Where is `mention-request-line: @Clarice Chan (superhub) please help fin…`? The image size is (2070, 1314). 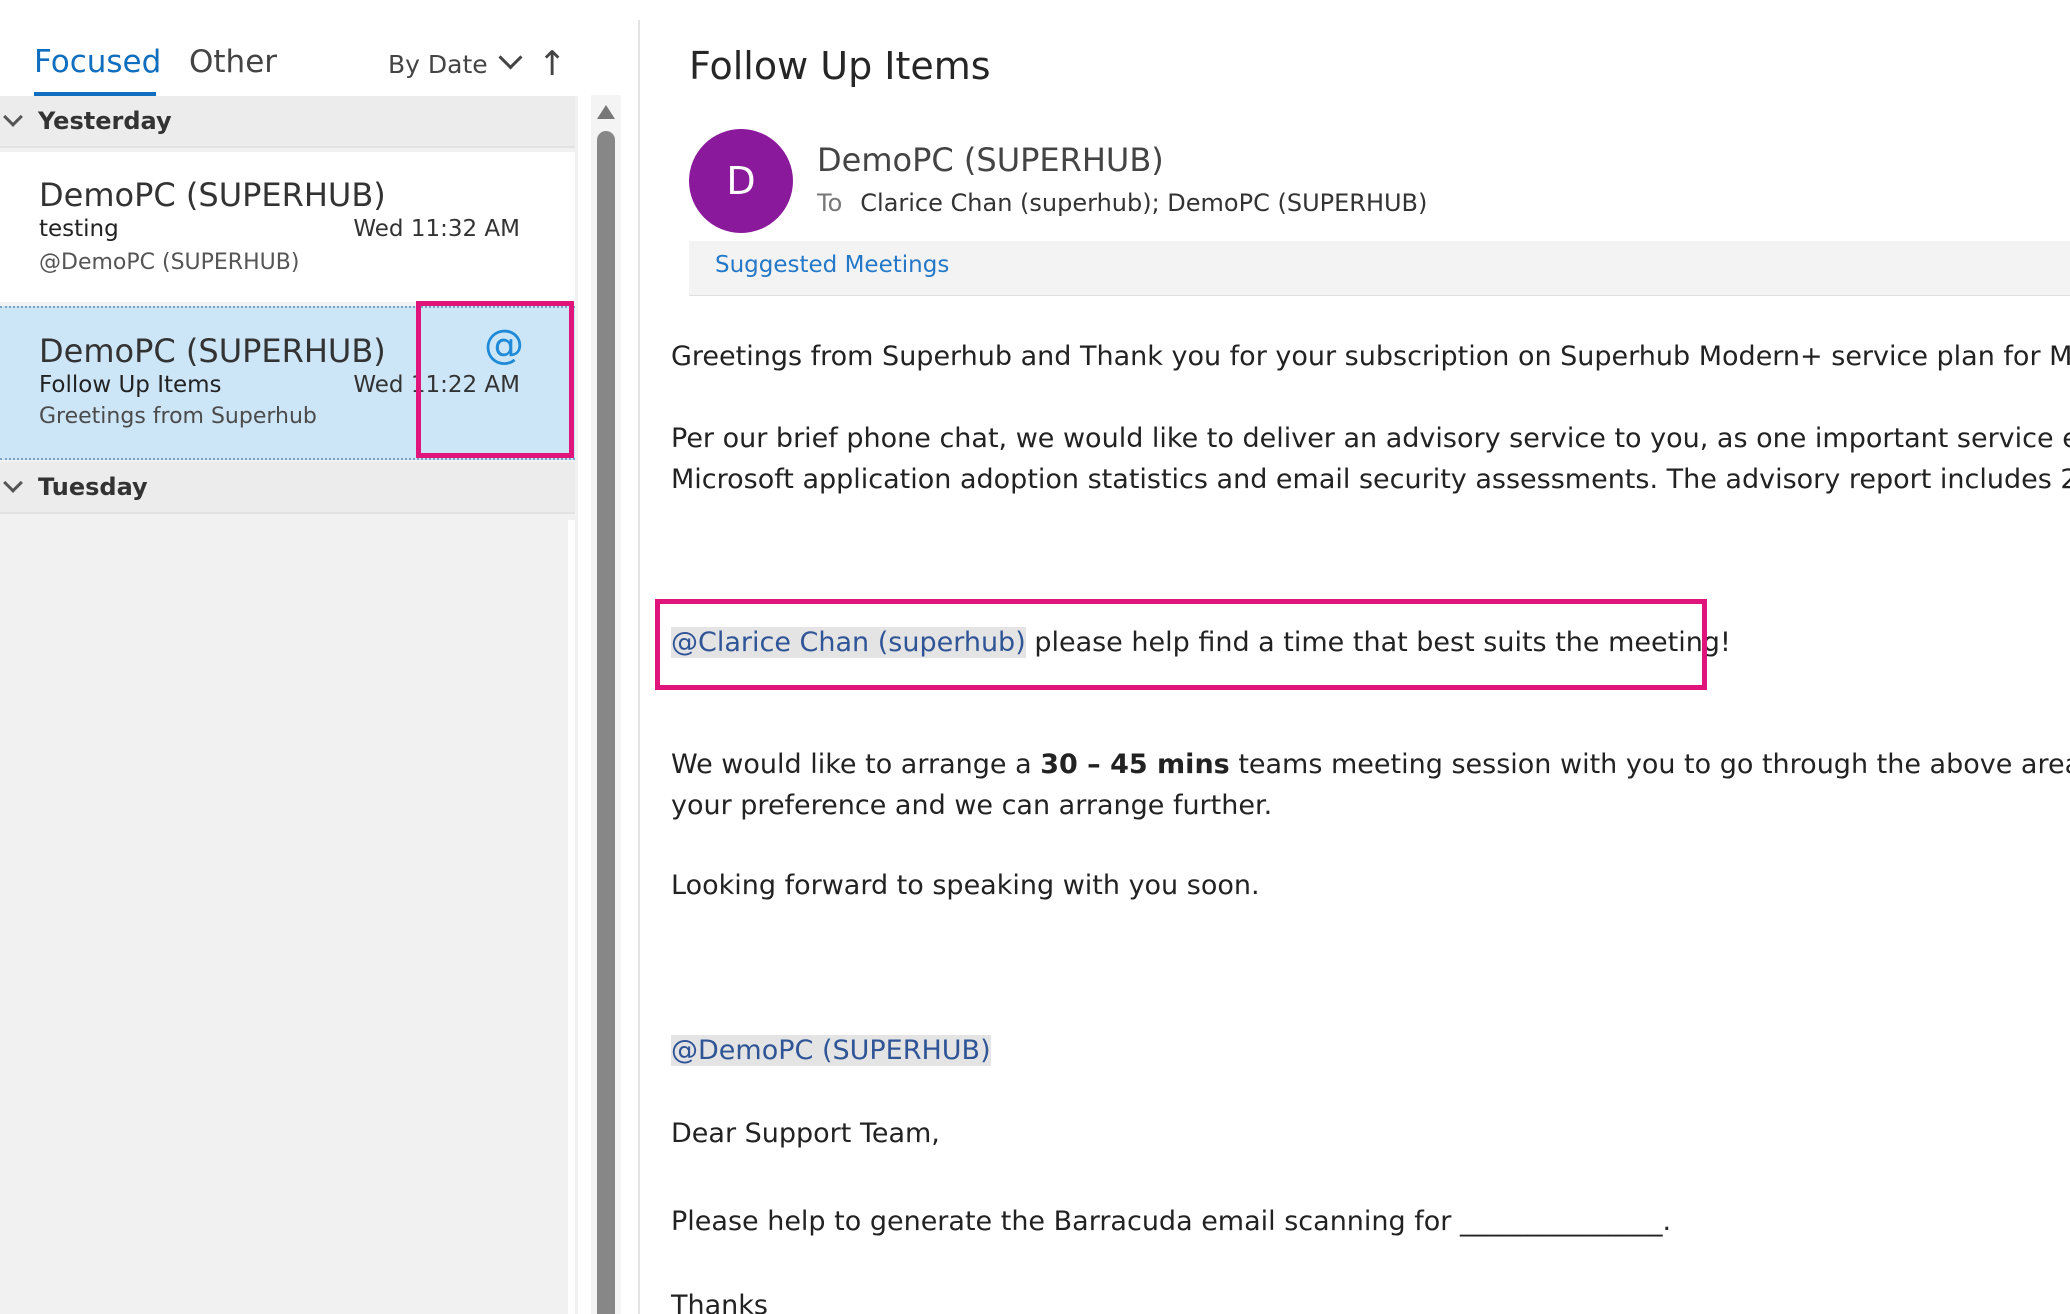 mention-request-line: @Clarice Chan (superhub) please help fin… is located at coordinates (1201, 642).